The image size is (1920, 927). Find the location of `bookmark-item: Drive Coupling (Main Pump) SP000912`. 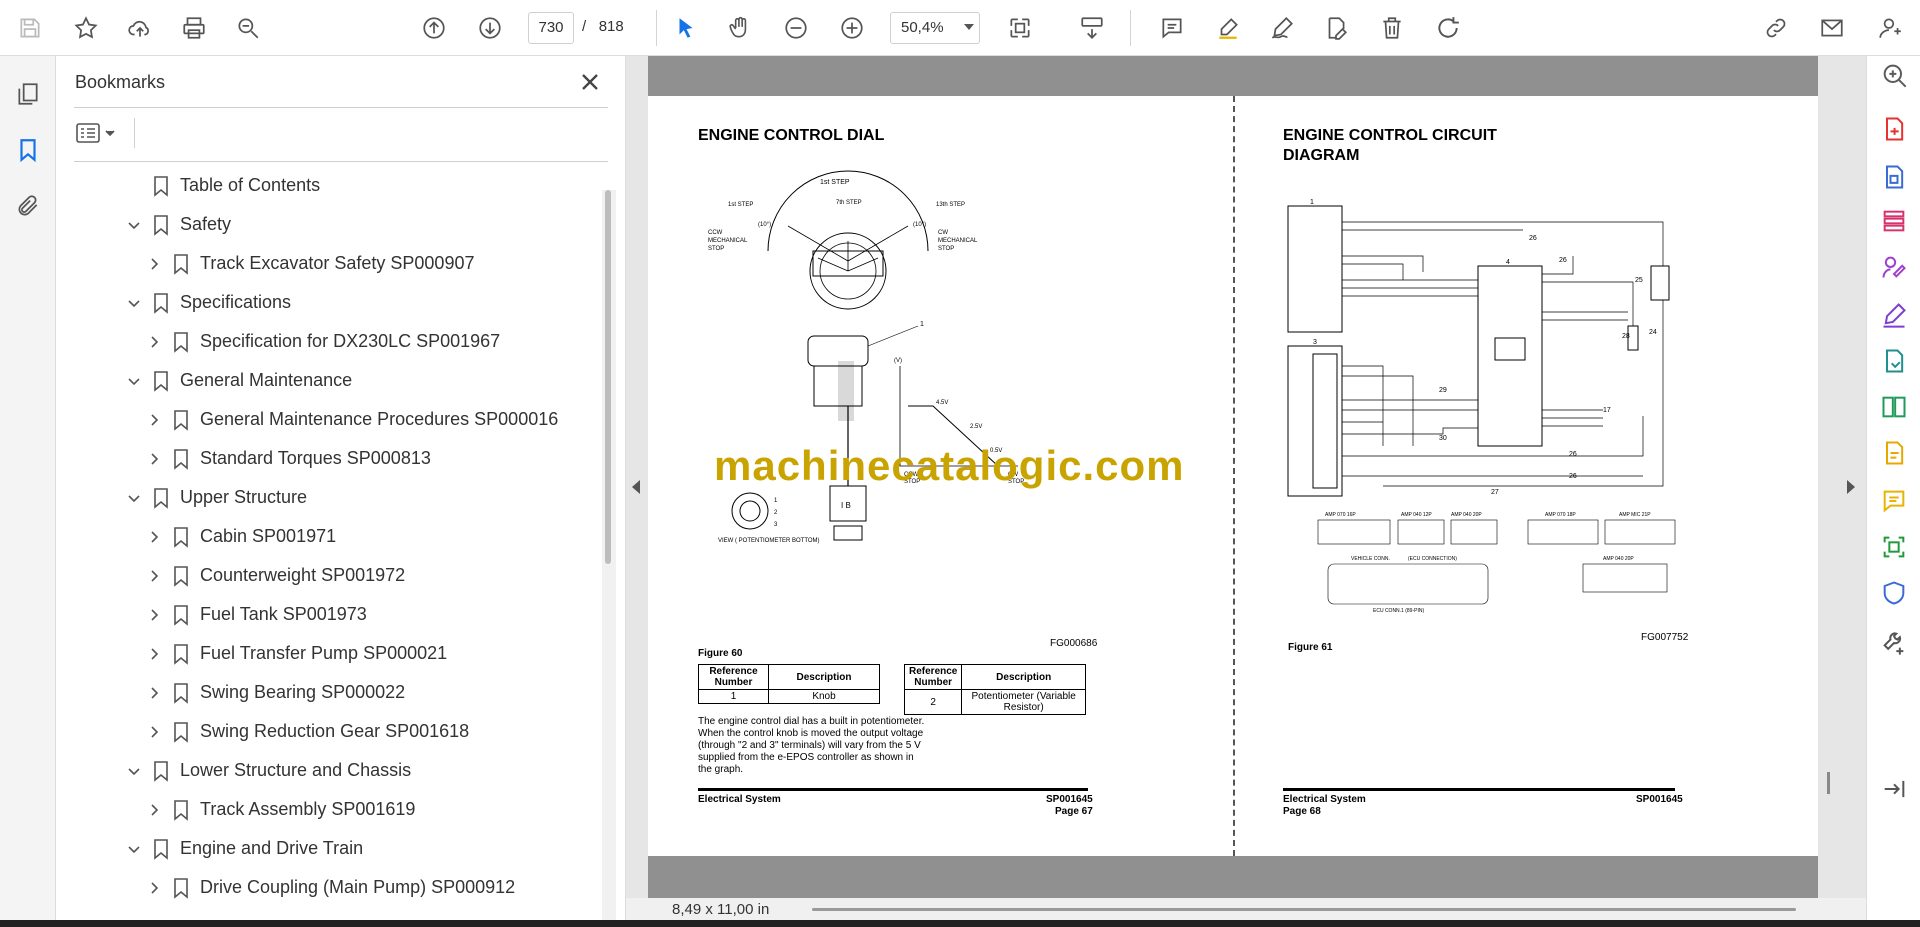

bookmark-item: Drive Coupling (Main Pump) SP000912 is located at coordinates (326, 888).